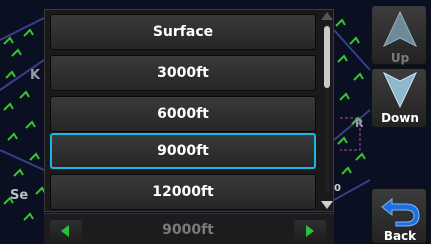 The height and width of the screenshot is (244, 431). I want to click on down-button-label: Down, so click(400, 118).